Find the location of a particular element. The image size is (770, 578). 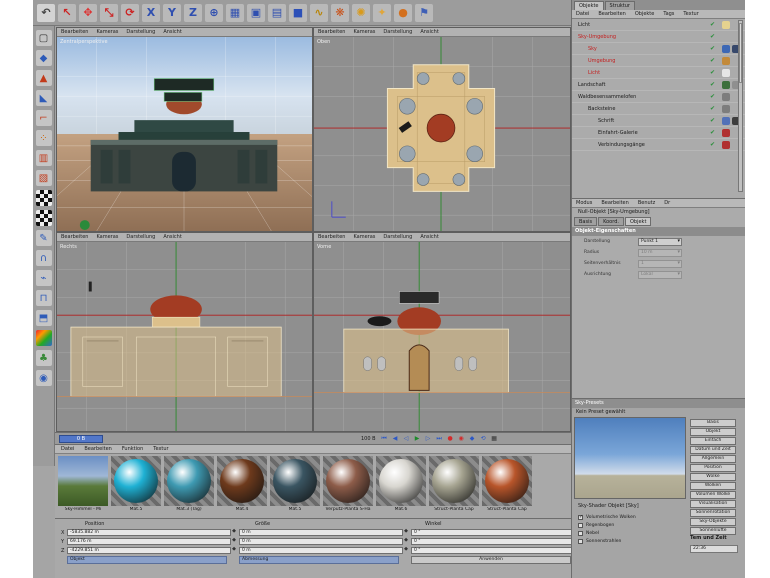

object-name: Waldbesensammelofen is located at coordinates (604, 97).